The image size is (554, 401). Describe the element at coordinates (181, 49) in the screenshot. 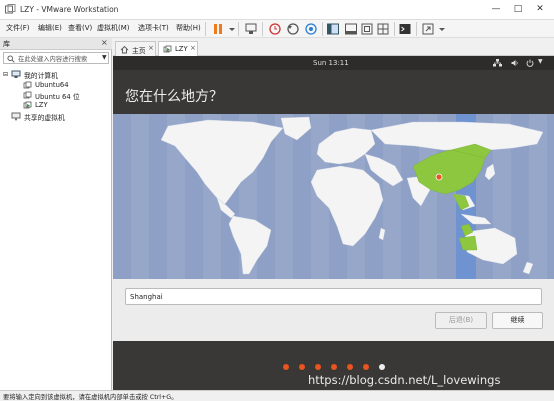

I see `tab-label: LZY` at that location.